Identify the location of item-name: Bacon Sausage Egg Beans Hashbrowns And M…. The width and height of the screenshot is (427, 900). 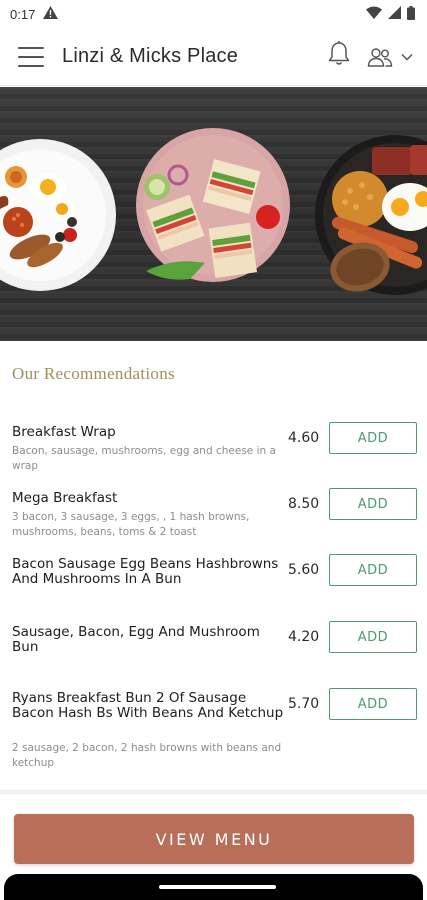
(145, 571).